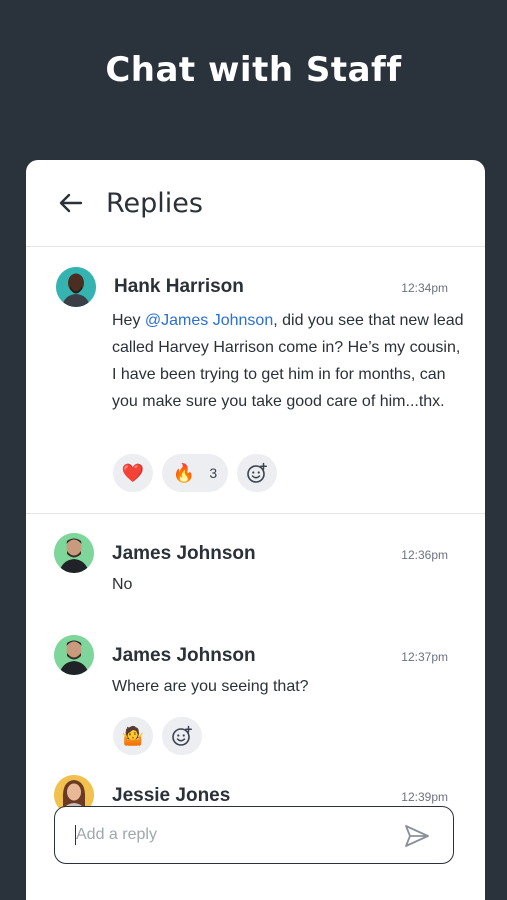  I want to click on reaction-heart: ❤️, so click(133, 473).